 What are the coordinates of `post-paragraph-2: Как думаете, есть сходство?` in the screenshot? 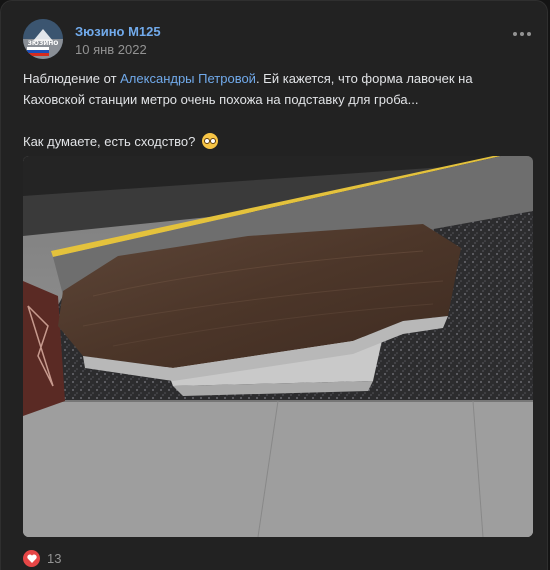 It's located at (275, 141).